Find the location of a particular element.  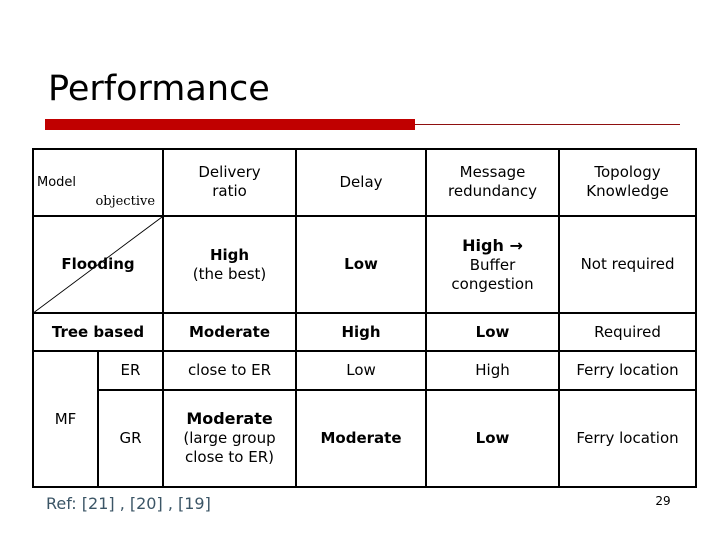

row-flooding-model-label: Flooding is located at coordinates (98, 264).